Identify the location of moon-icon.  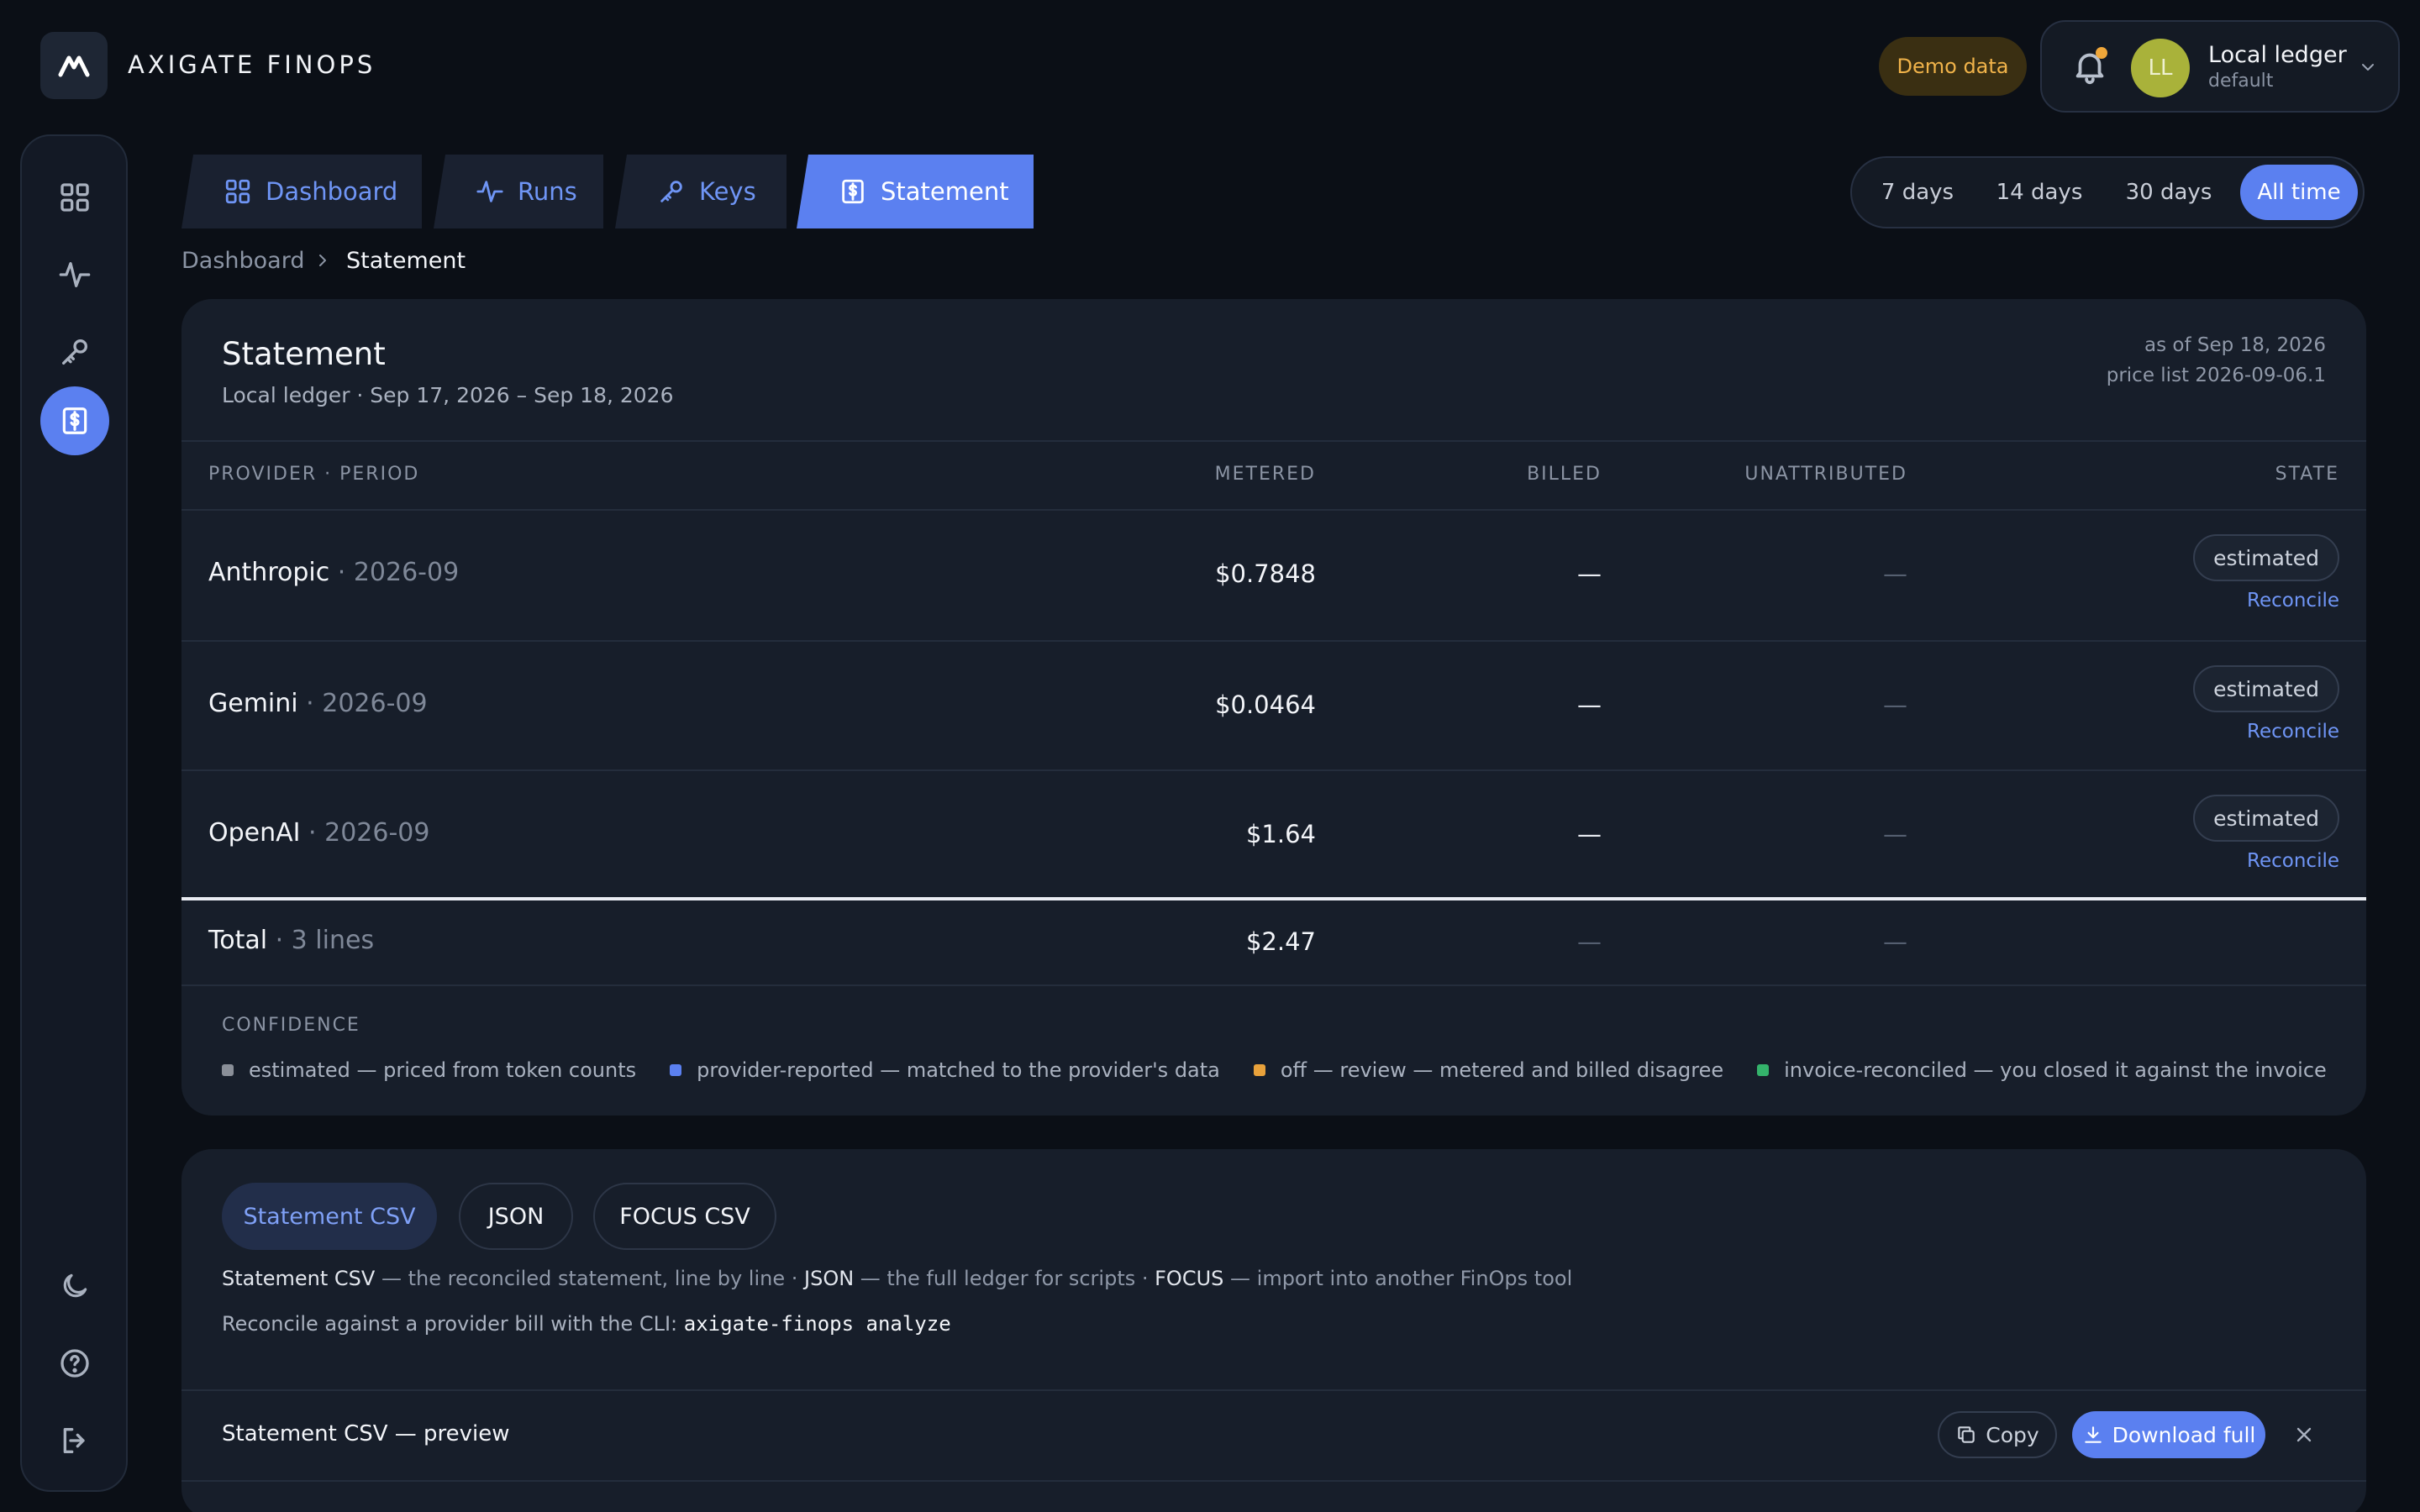
(75, 1285).